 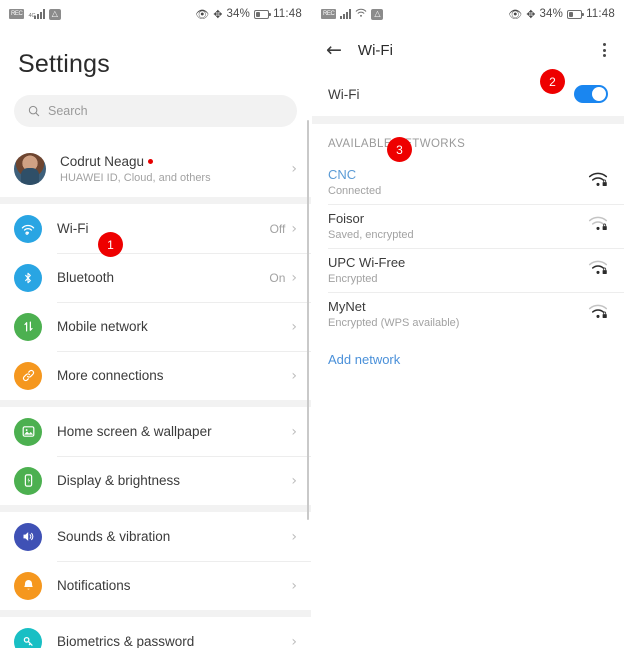 I want to click on search-input: Search, so click(x=155, y=111).